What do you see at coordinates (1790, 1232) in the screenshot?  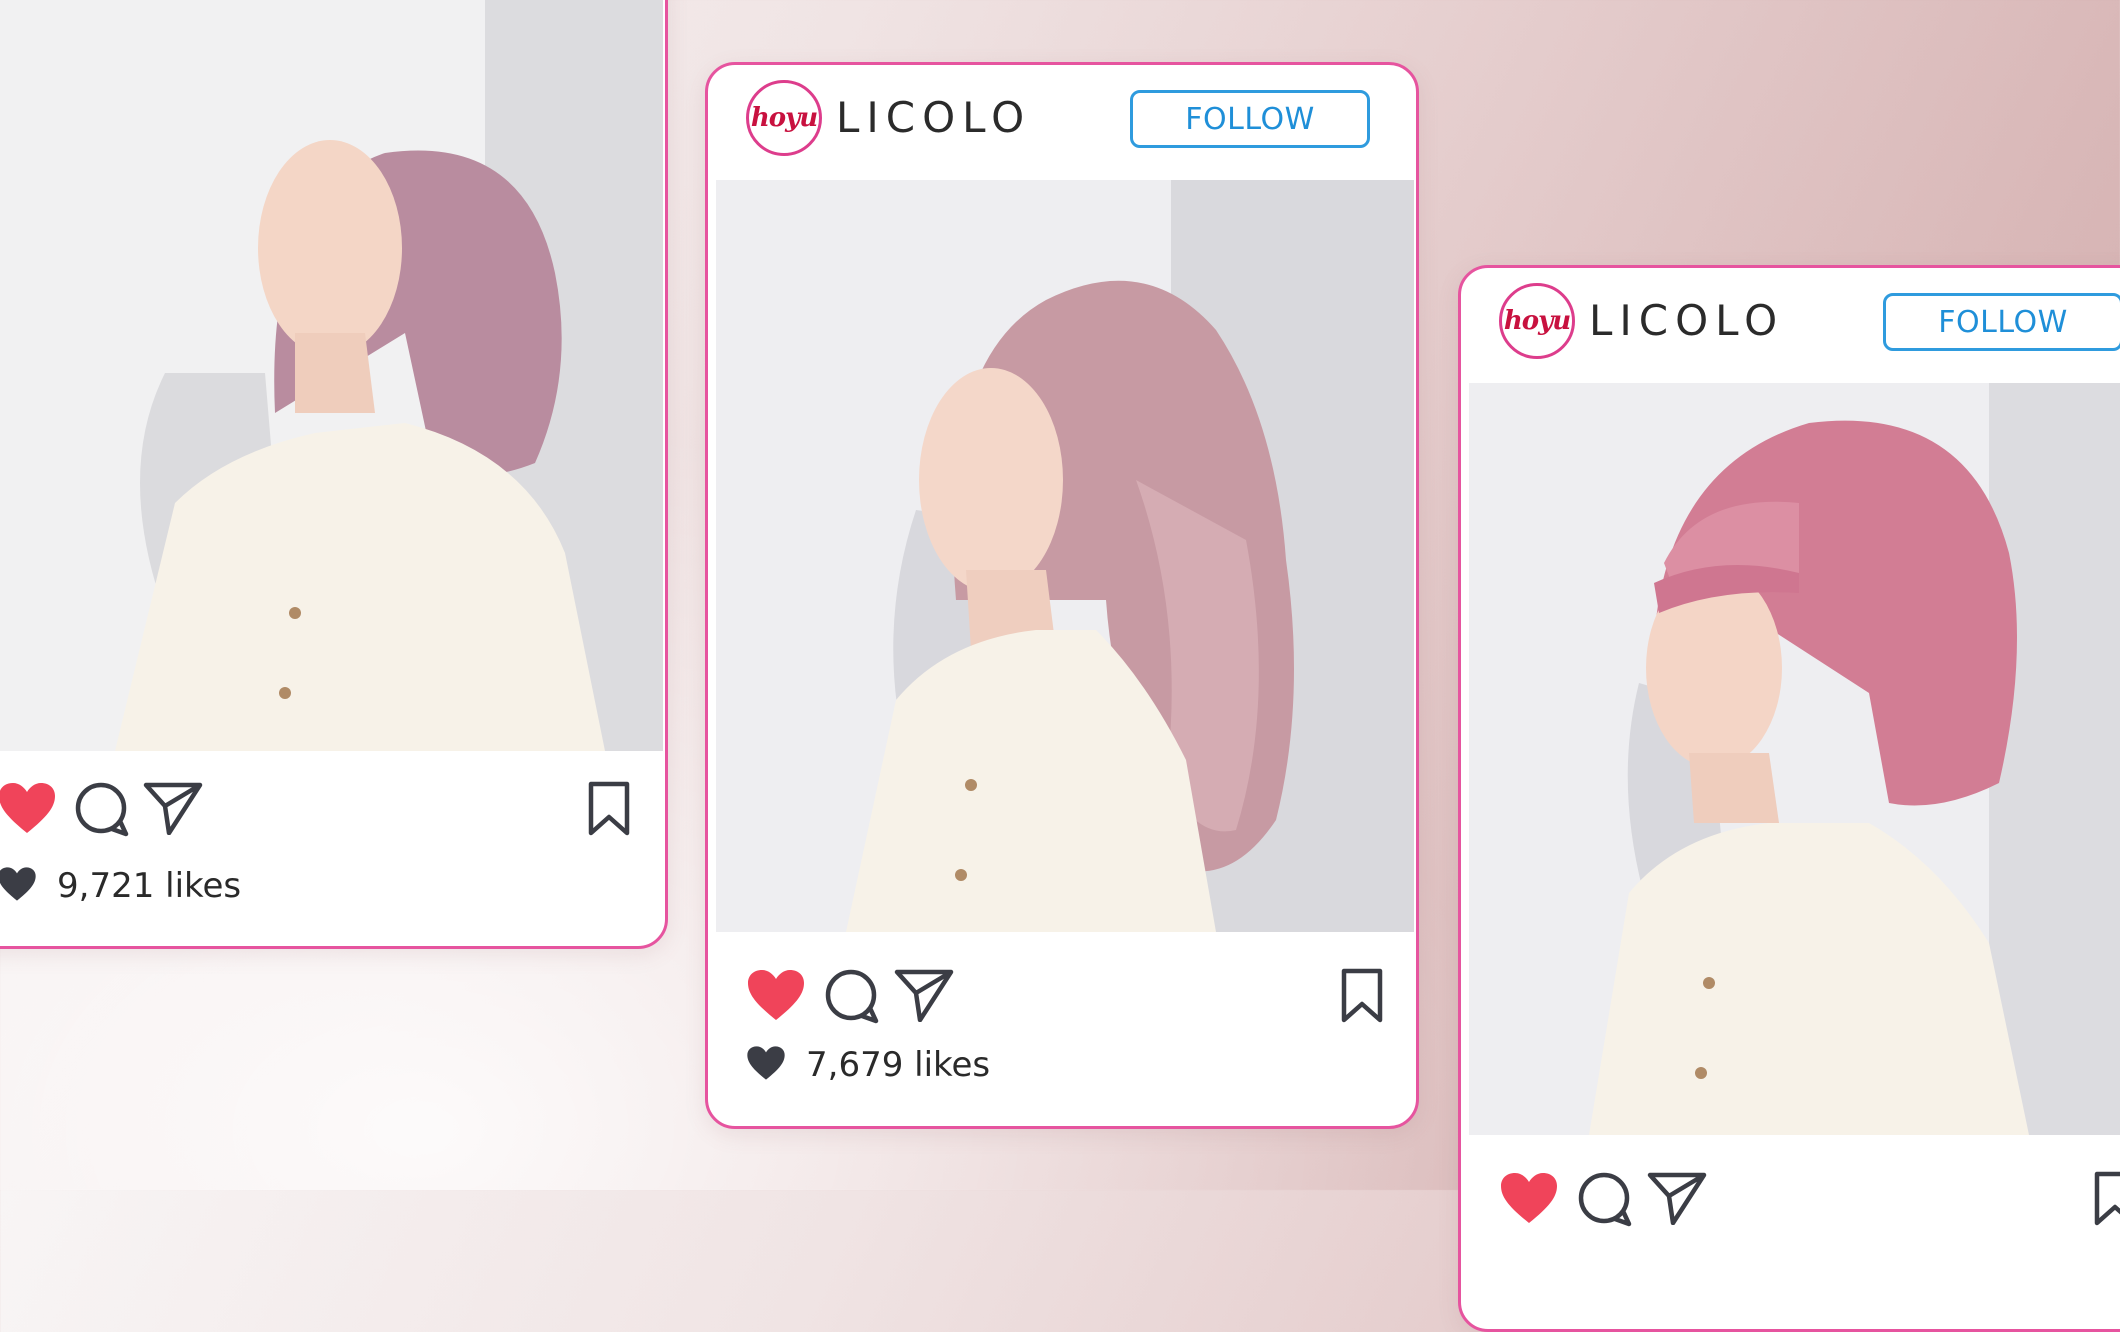 I see `post-actions` at bounding box center [1790, 1232].